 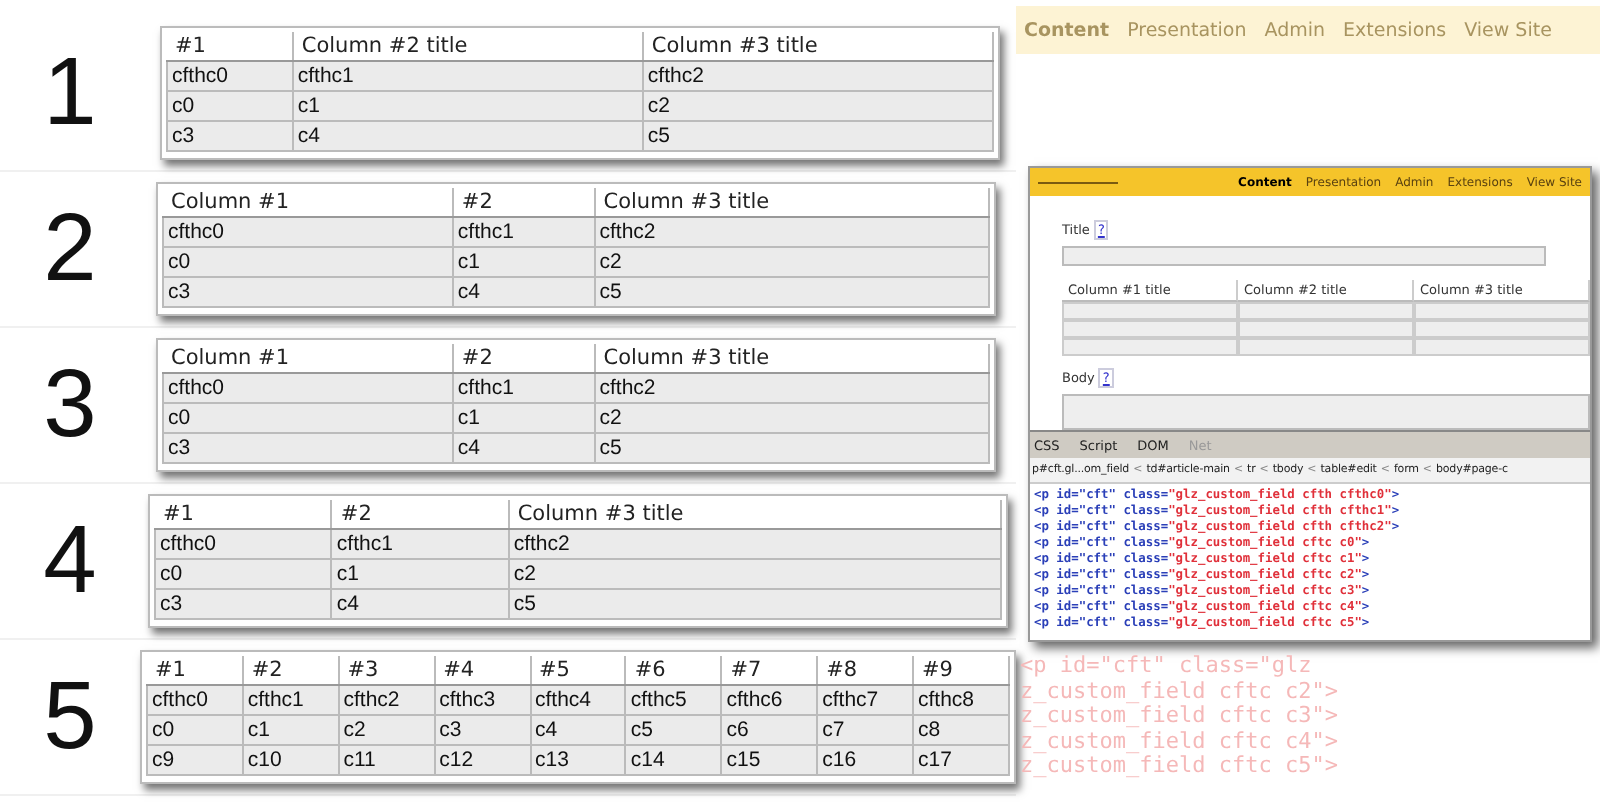 What do you see at coordinates (482, 760) in the screenshot?
I see `table-cell: c12` at bounding box center [482, 760].